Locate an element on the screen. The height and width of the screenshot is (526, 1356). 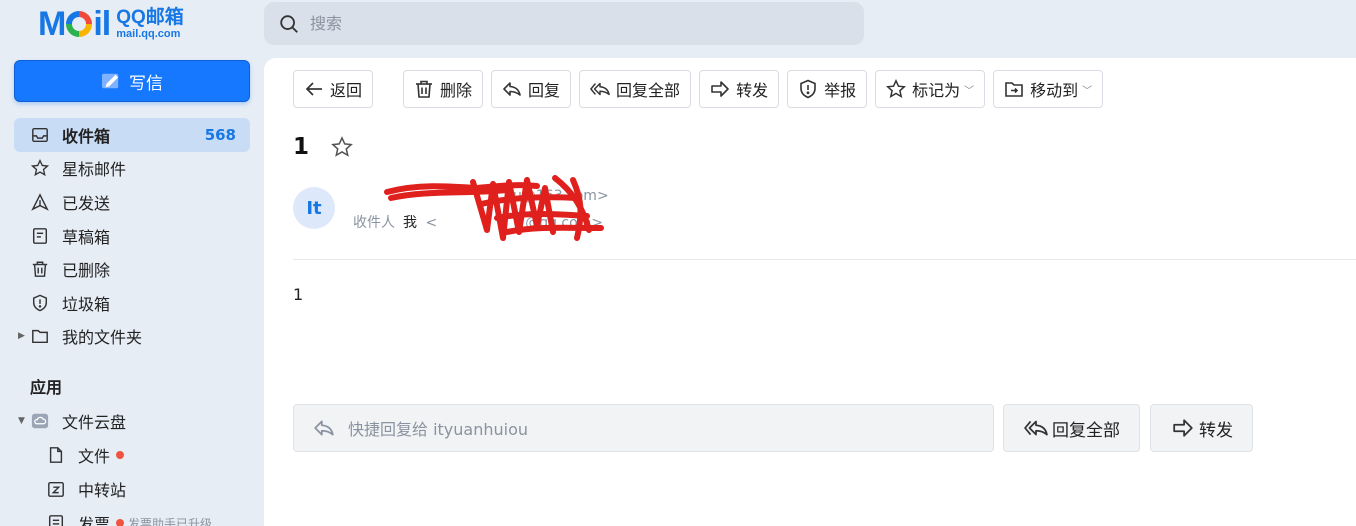
move-folder-icon is located at coordinates (1014, 89).